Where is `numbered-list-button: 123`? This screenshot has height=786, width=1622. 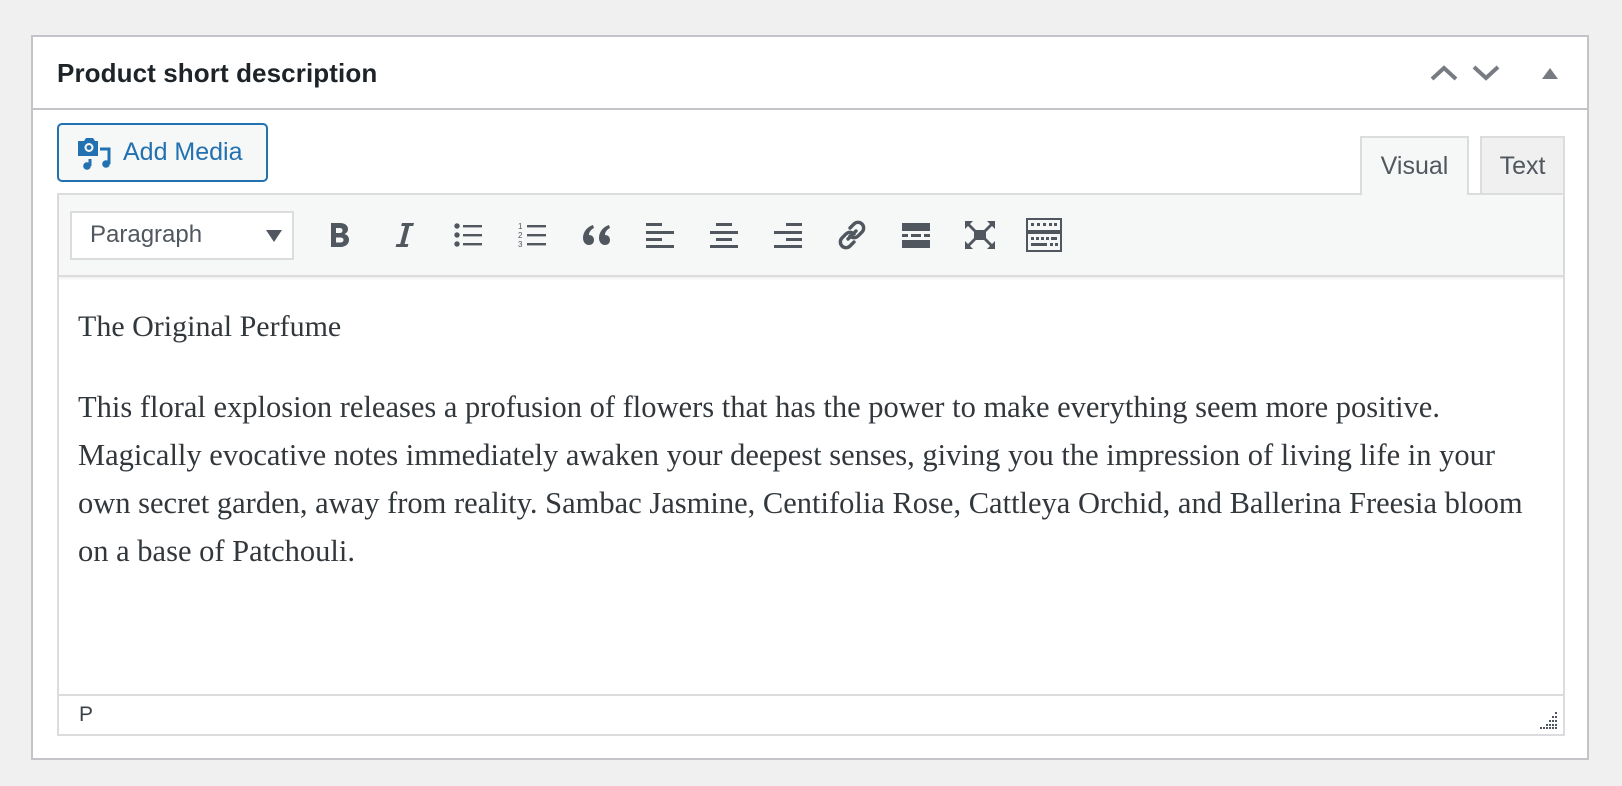
numbered-list-button: 123 is located at coordinates (532, 235).